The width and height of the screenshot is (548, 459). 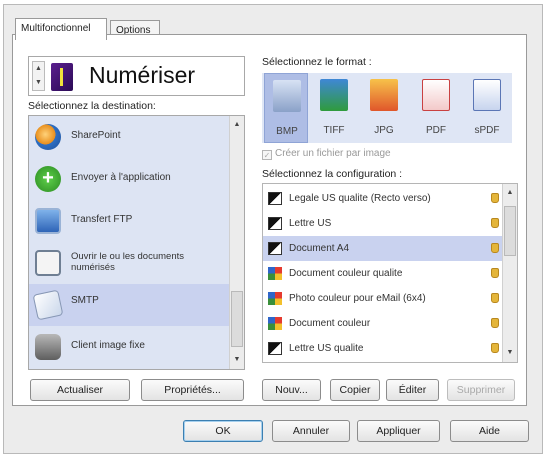 I want to click on ftp-transfer-icon, so click(x=48, y=221).